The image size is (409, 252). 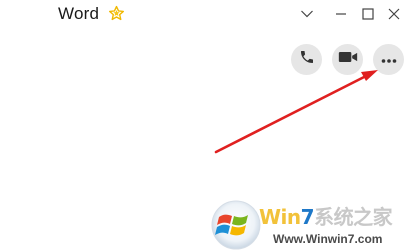 What do you see at coordinates (79, 13) in the screenshot?
I see `chat-title: Word` at bounding box center [79, 13].